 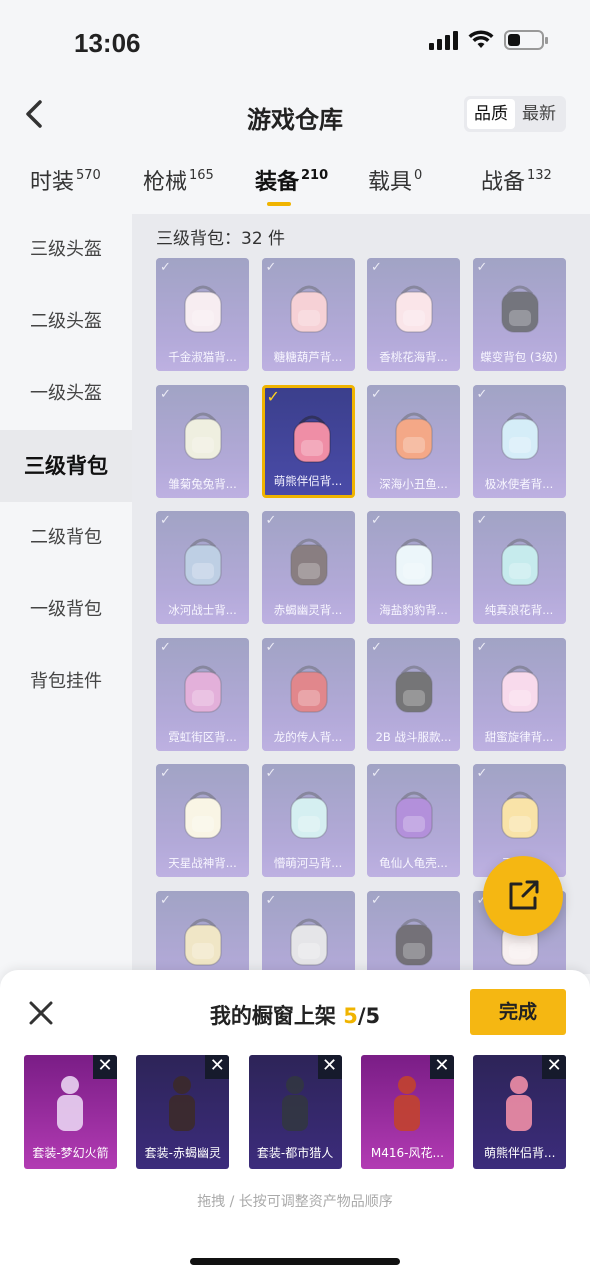 I want to click on tab-vehicles: 载具 0, so click(x=395, y=180).